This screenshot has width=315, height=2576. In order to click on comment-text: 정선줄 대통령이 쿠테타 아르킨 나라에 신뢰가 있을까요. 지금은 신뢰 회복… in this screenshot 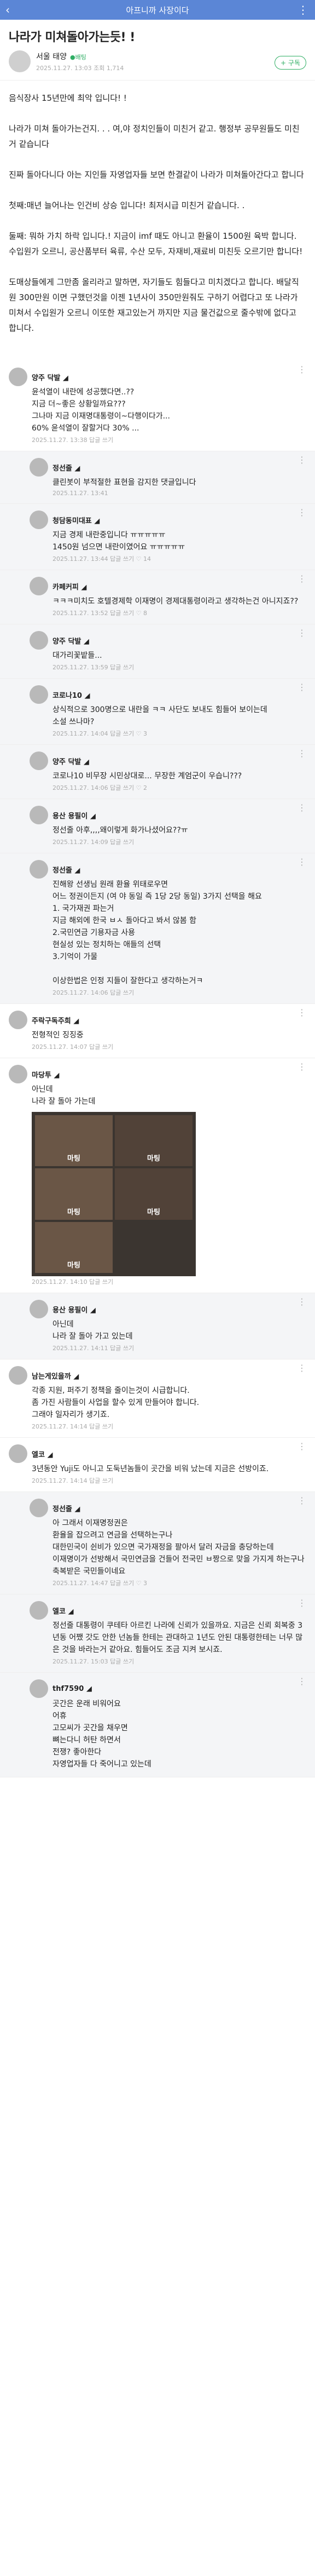, I will do `click(177, 1638)`.